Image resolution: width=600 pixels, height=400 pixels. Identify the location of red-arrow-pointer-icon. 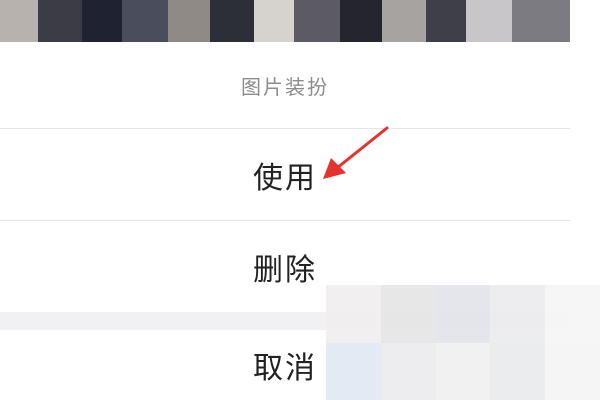
(356, 152).